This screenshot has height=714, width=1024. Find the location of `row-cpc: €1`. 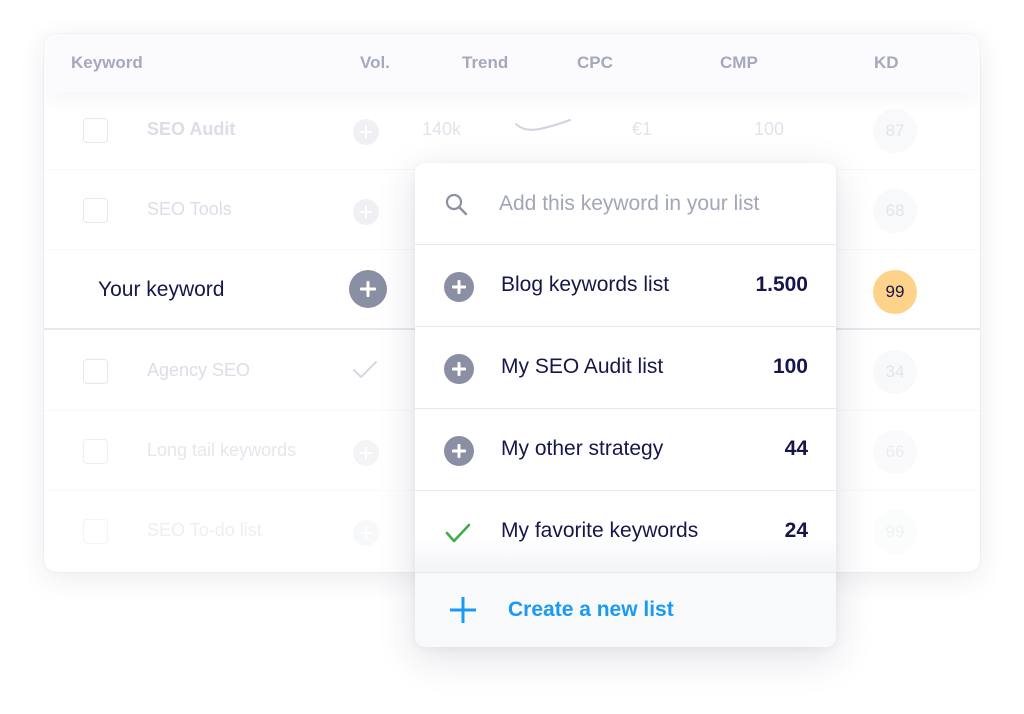

row-cpc: €1 is located at coordinates (642, 129).